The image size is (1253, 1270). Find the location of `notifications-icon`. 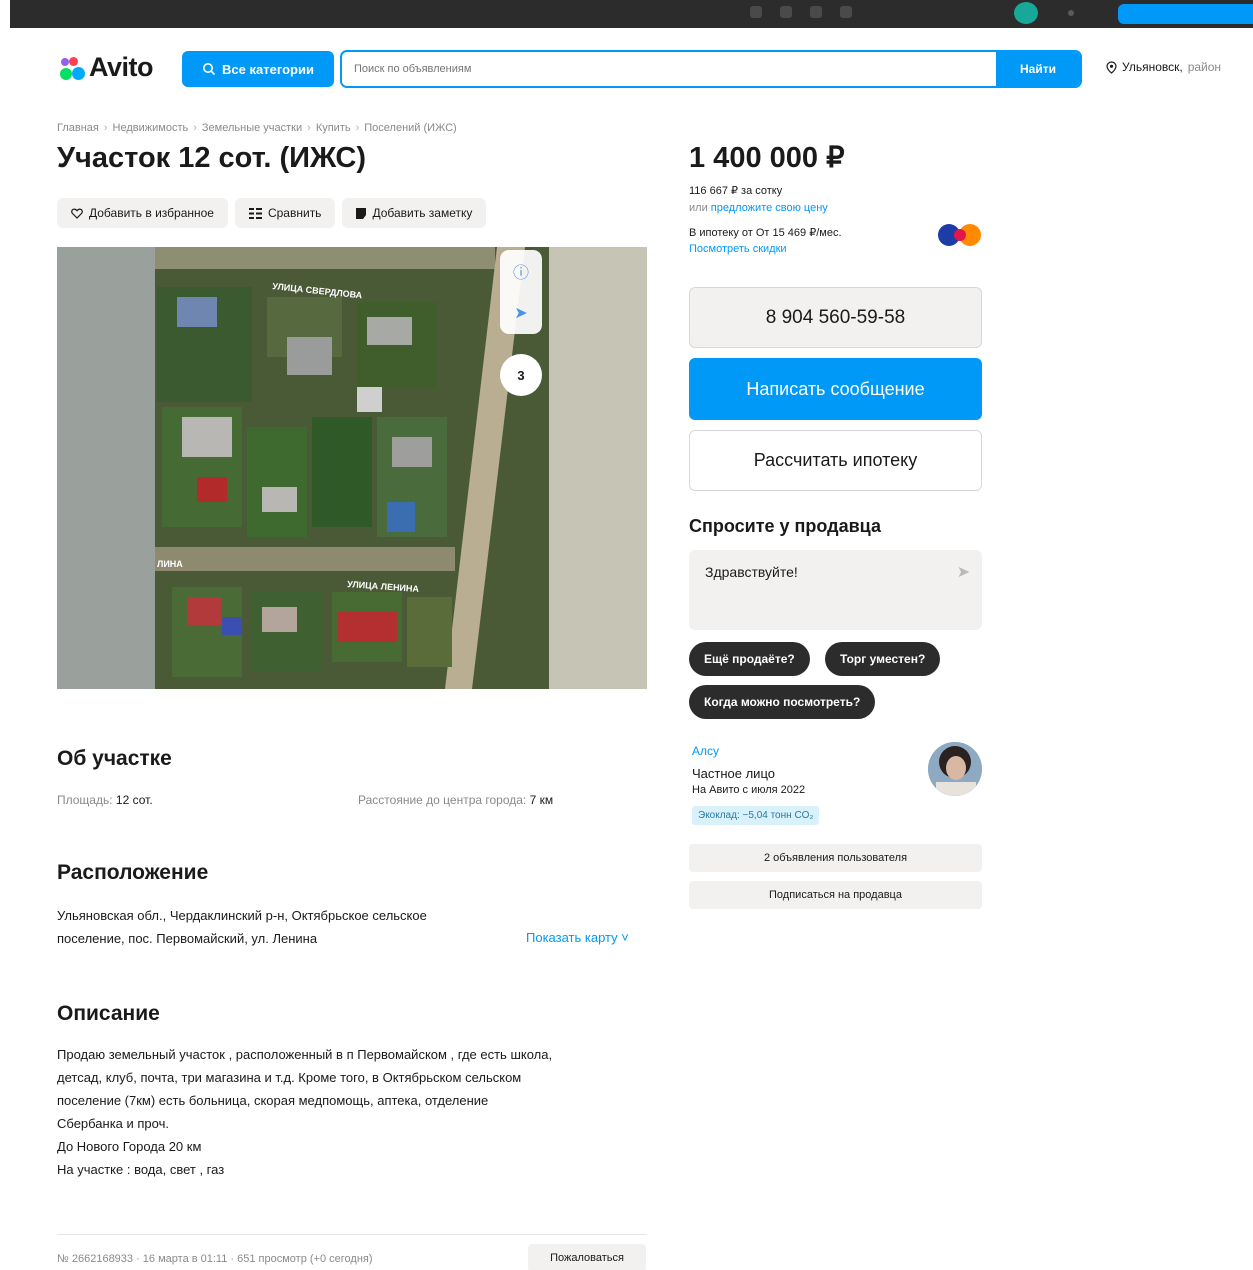

notifications-icon is located at coordinates (786, 12).